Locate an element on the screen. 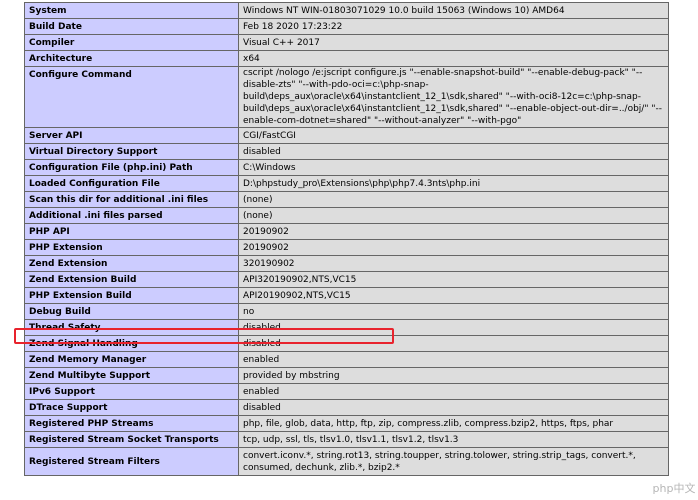  row-label: DTrace Support is located at coordinates (131, 407).